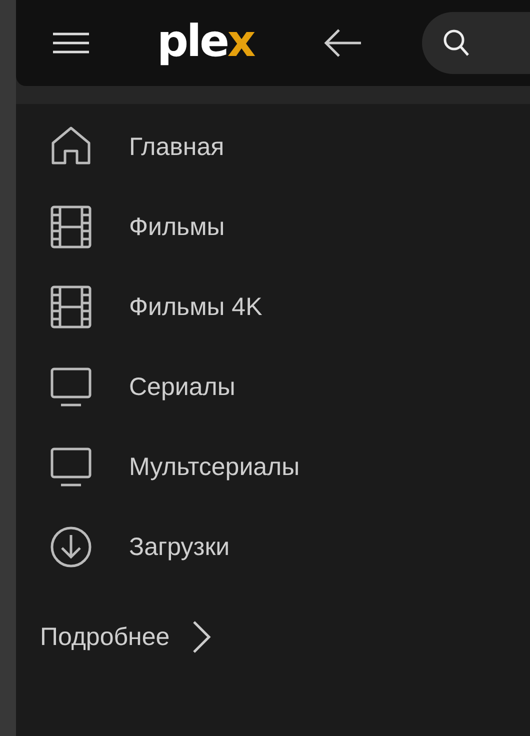  I want to click on sidebar-item: Мультсериалы, so click(273, 467).